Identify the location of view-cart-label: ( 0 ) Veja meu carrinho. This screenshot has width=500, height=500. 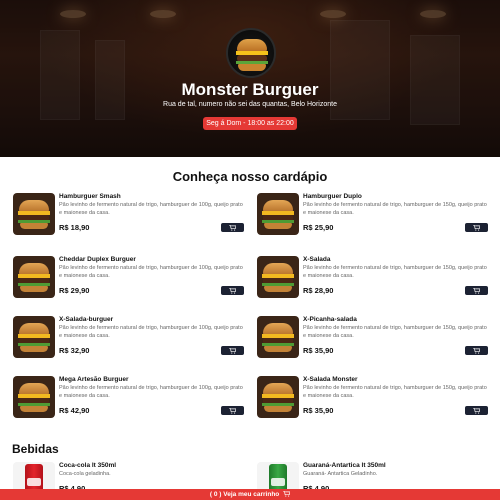
(244, 494).